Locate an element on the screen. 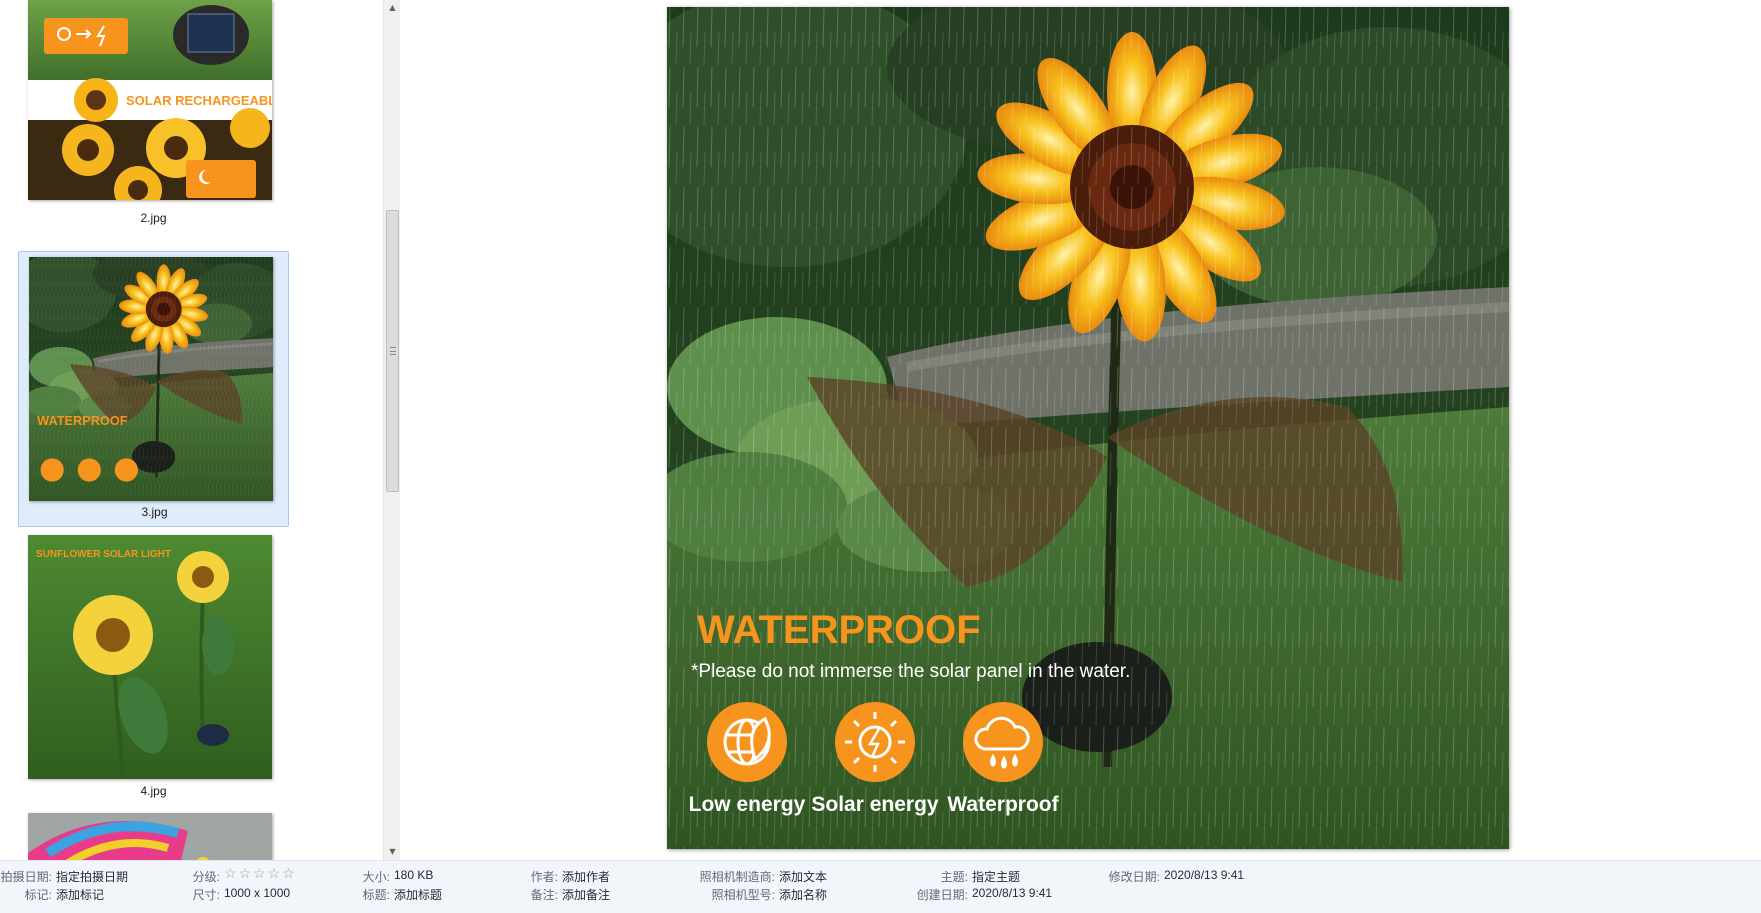 This screenshot has height=913, width=1761. comments-value: 添加备注 is located at coordinates (586, 894).